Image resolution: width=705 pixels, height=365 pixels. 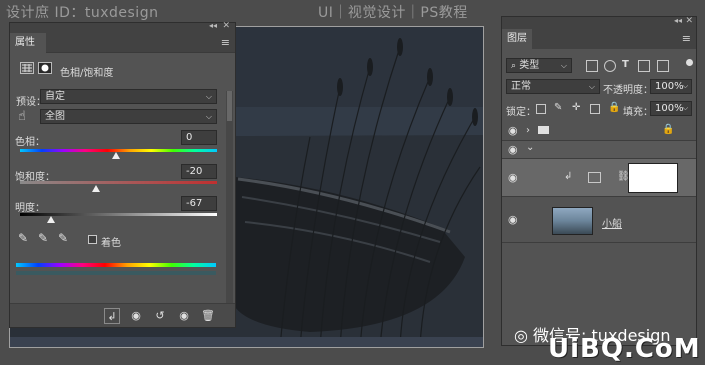 I want to click on layer-row-group-open: ◉ ⌄, so click(x=599, y=150).